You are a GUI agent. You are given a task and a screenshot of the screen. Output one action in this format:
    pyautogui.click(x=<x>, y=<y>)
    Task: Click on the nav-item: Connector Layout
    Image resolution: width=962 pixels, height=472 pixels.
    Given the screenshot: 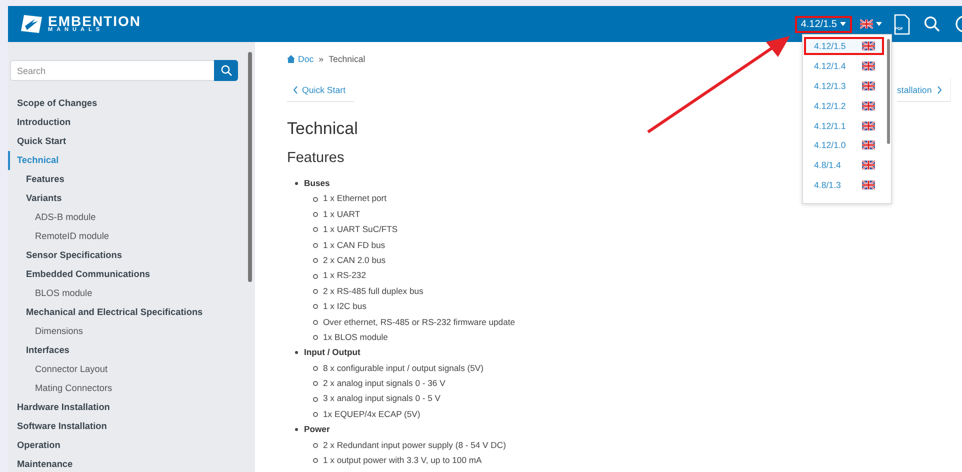 What is the action you would take?
    pyautogui.click(x=126, y=369)
    